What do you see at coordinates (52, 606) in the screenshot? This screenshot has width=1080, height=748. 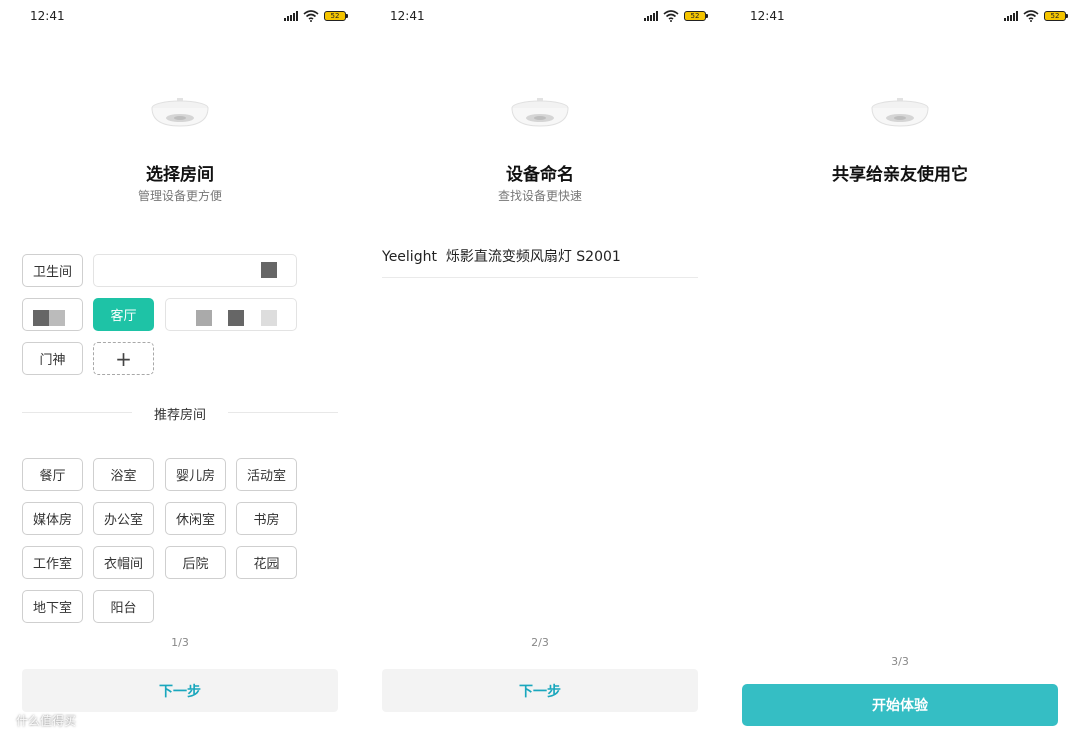 I see `recommended-room-chip: 地下室` at bounding box center [52, 606].